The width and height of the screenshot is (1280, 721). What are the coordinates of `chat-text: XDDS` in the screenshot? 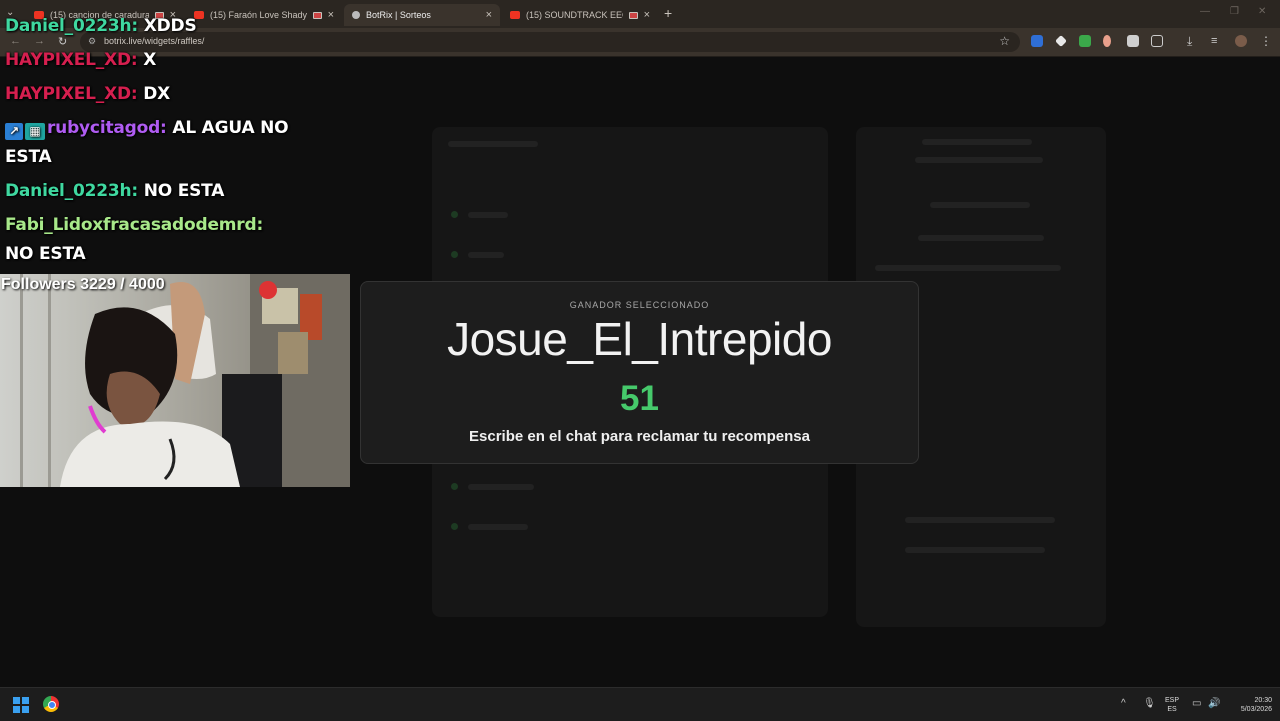 It's located at (170, 26).